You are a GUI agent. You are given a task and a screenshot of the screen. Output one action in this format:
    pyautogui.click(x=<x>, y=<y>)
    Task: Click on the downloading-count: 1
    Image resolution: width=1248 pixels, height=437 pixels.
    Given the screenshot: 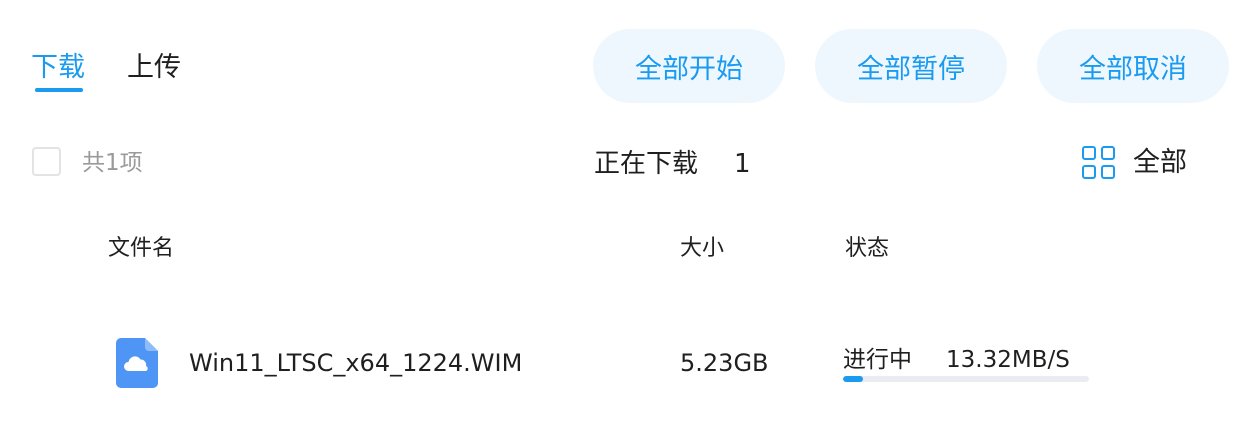 What is the action you would take?
    pyautogui.click(x=742, y=164)
    